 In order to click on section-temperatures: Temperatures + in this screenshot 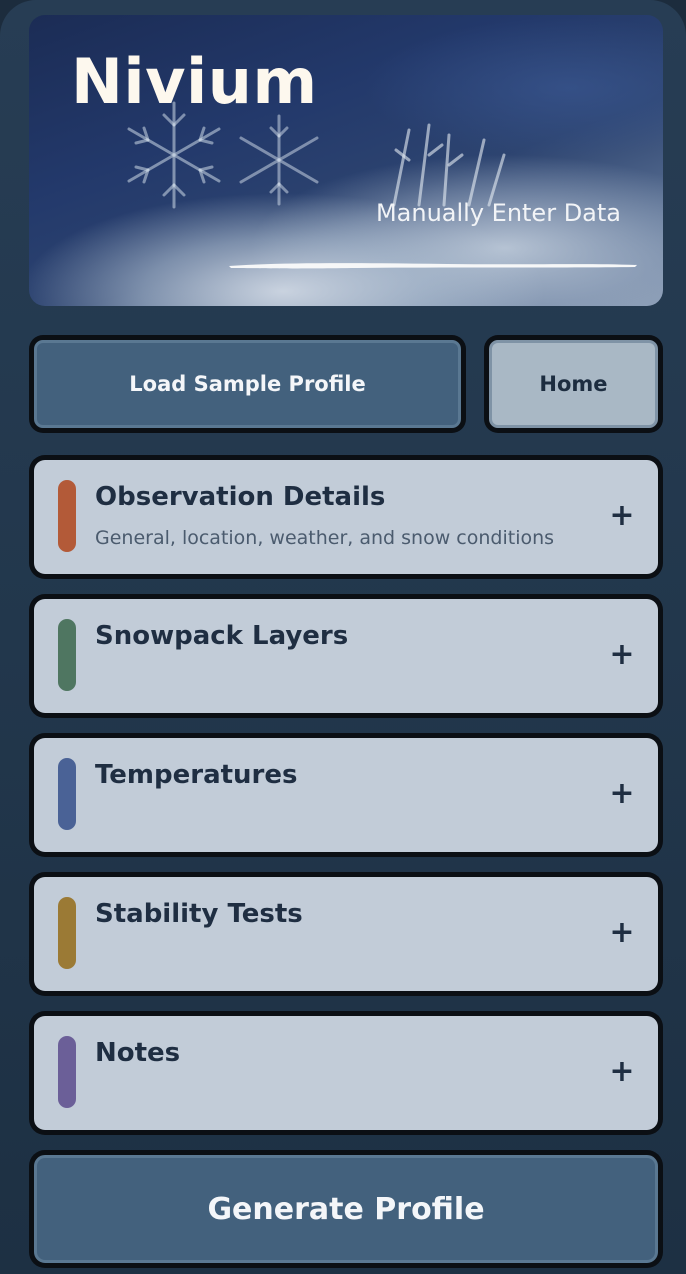, I will do `click(346, 795)`.